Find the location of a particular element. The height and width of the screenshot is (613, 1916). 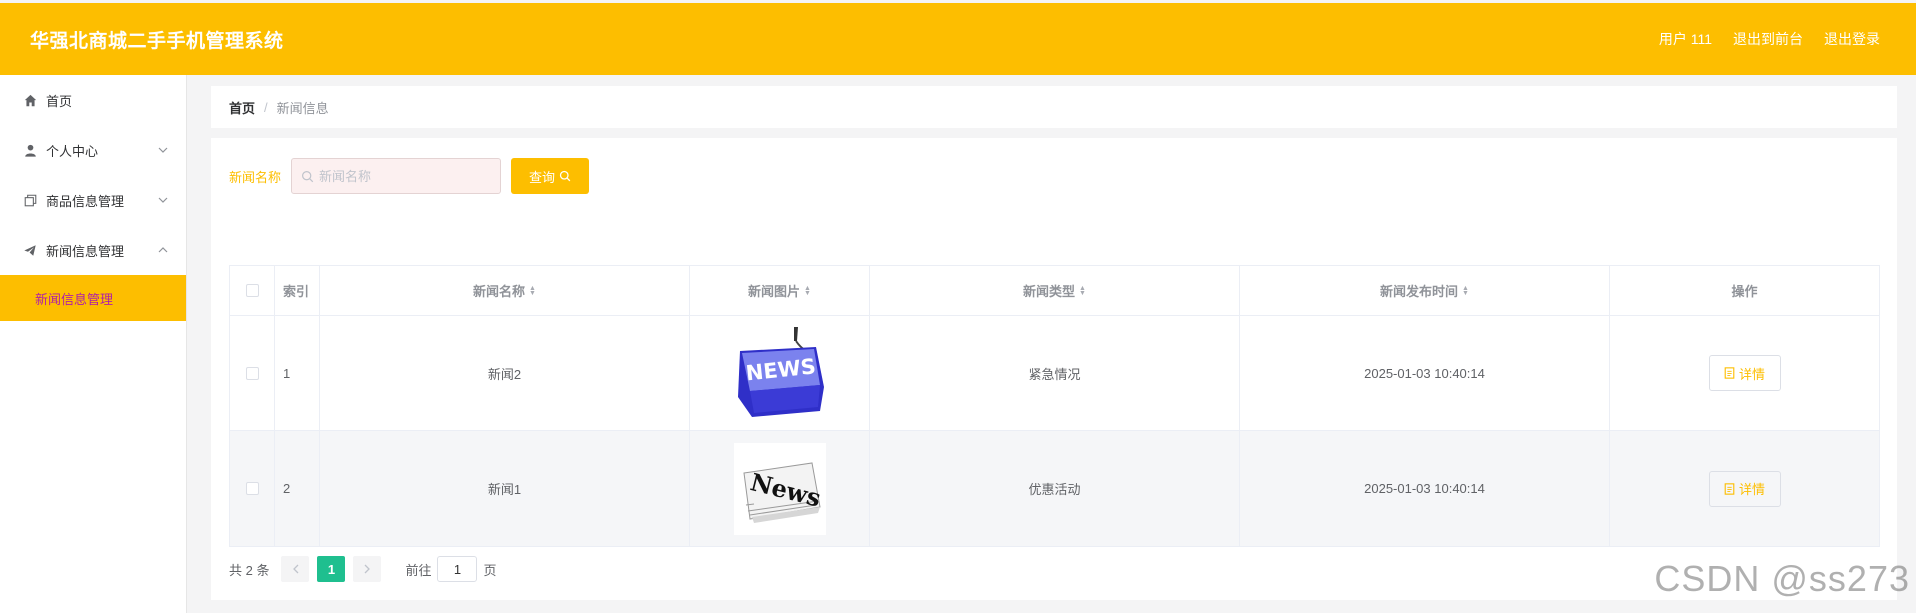

search-form: 新闻名称 查询 is located at coordinates (409, 176).